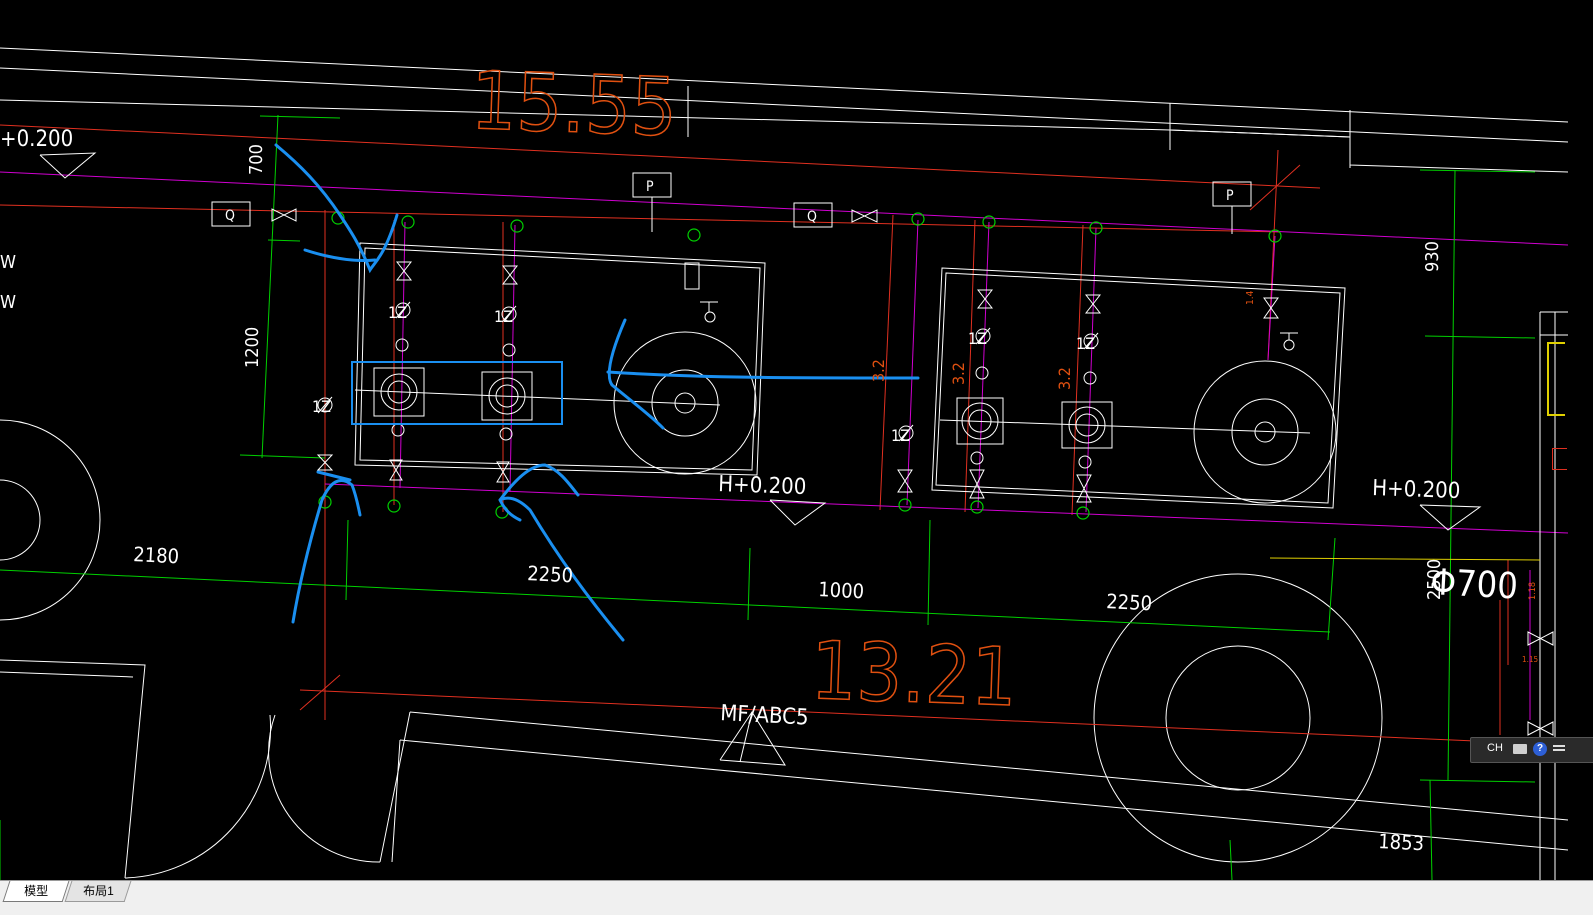 The image size is (1593, 915). I want to click on tab-layout1: 布局1, so click(98, 891).